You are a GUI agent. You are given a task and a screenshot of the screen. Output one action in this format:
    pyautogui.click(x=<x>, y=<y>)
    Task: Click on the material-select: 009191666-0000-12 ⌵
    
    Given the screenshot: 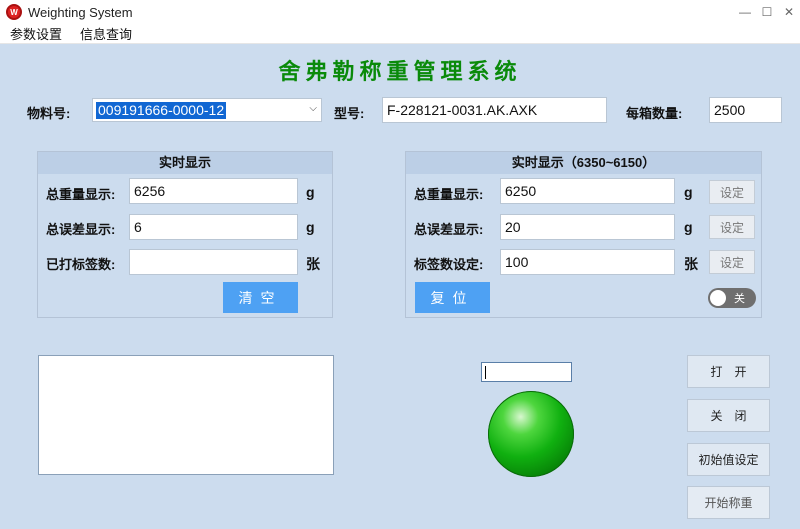 What is the action you would take?
    pyautogui.click(x=207, y=110)
    